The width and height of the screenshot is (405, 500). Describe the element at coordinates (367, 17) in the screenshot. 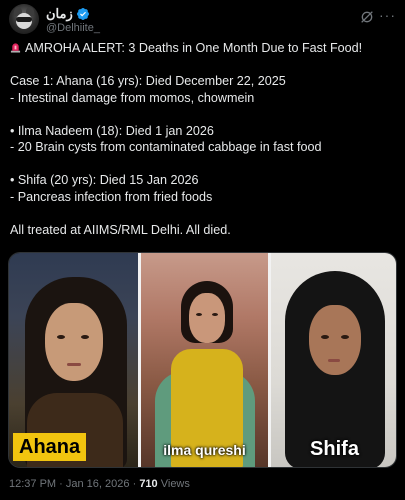

I see `grok-icon` at that location.